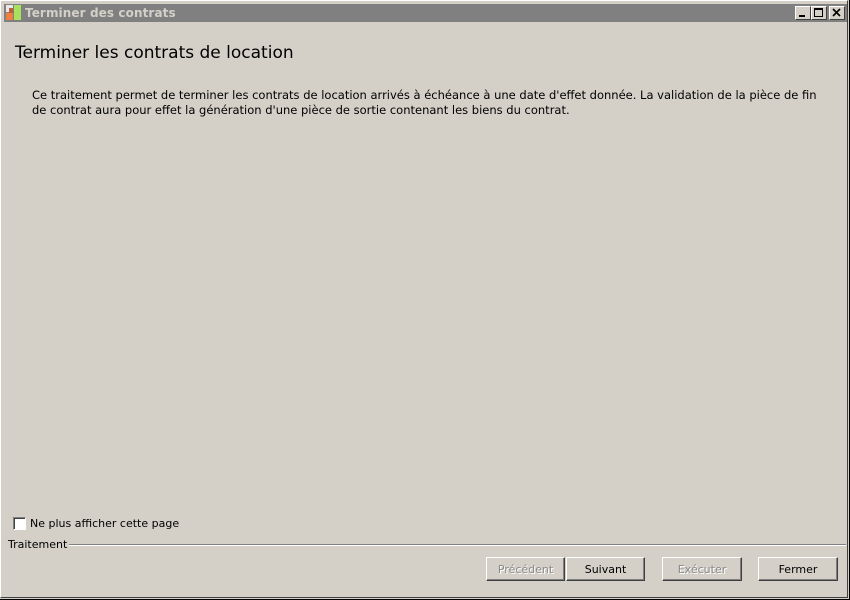  I want to click on group-divider, so click(453, 545).